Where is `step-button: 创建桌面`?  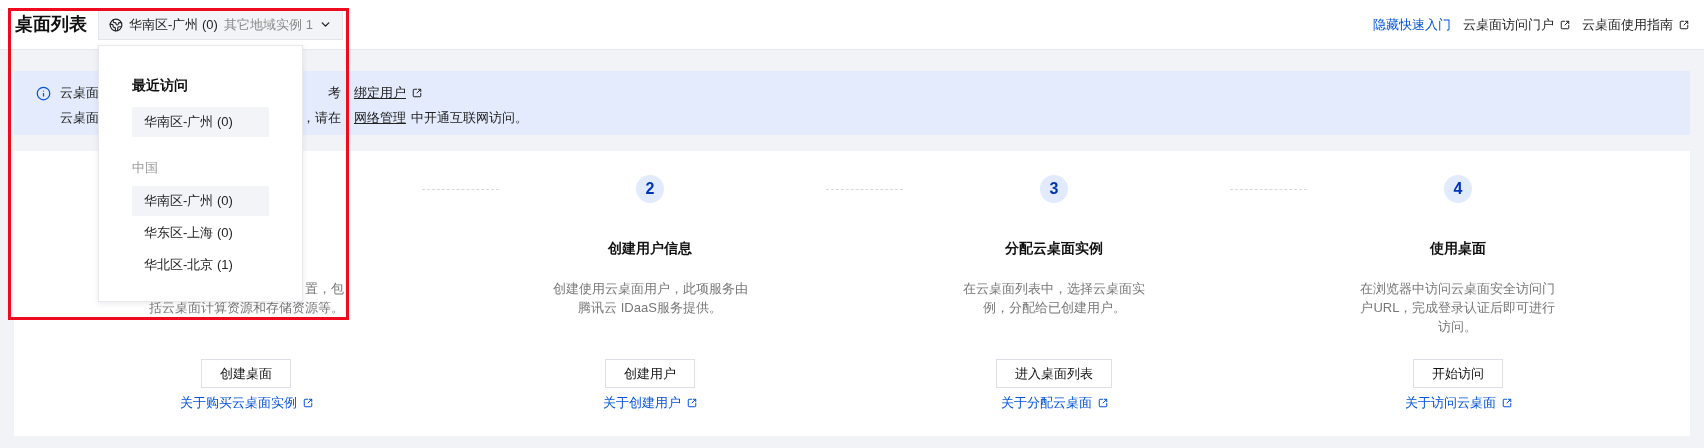
step-button: 创建桌面 is located at coordinates (246, 373).